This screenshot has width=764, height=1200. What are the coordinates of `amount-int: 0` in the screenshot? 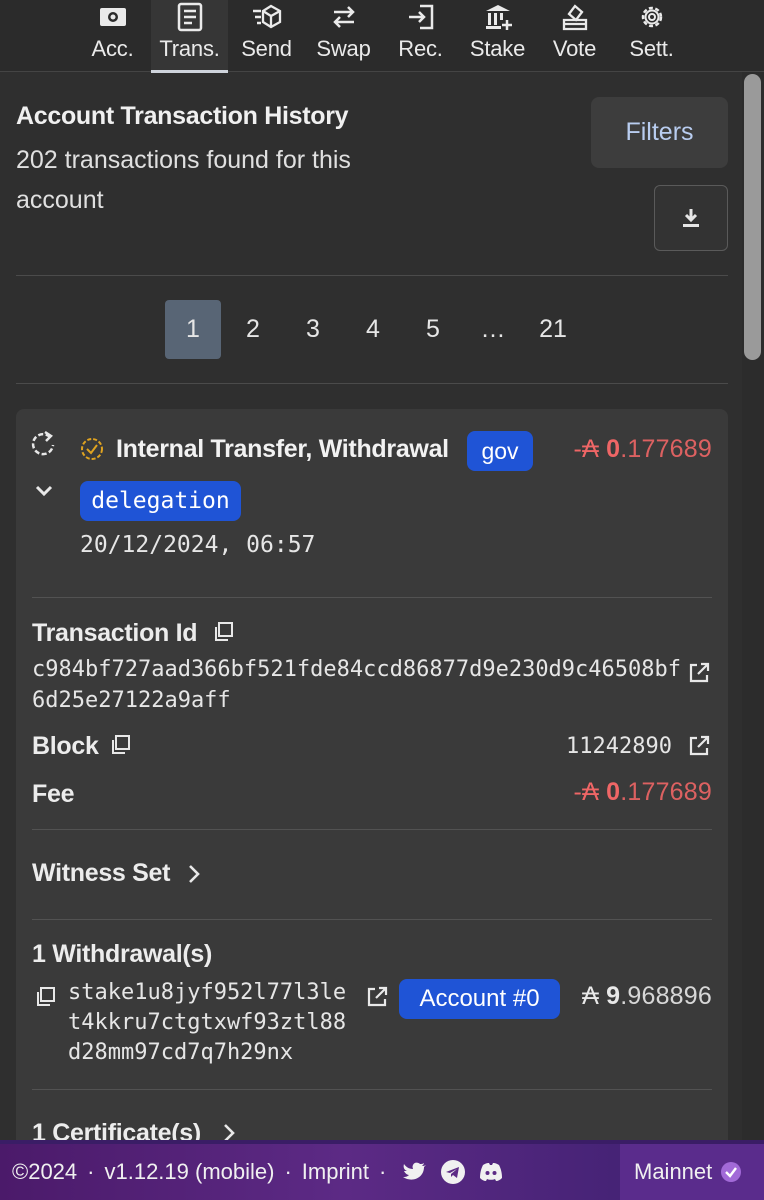 It's located at (613, 449).